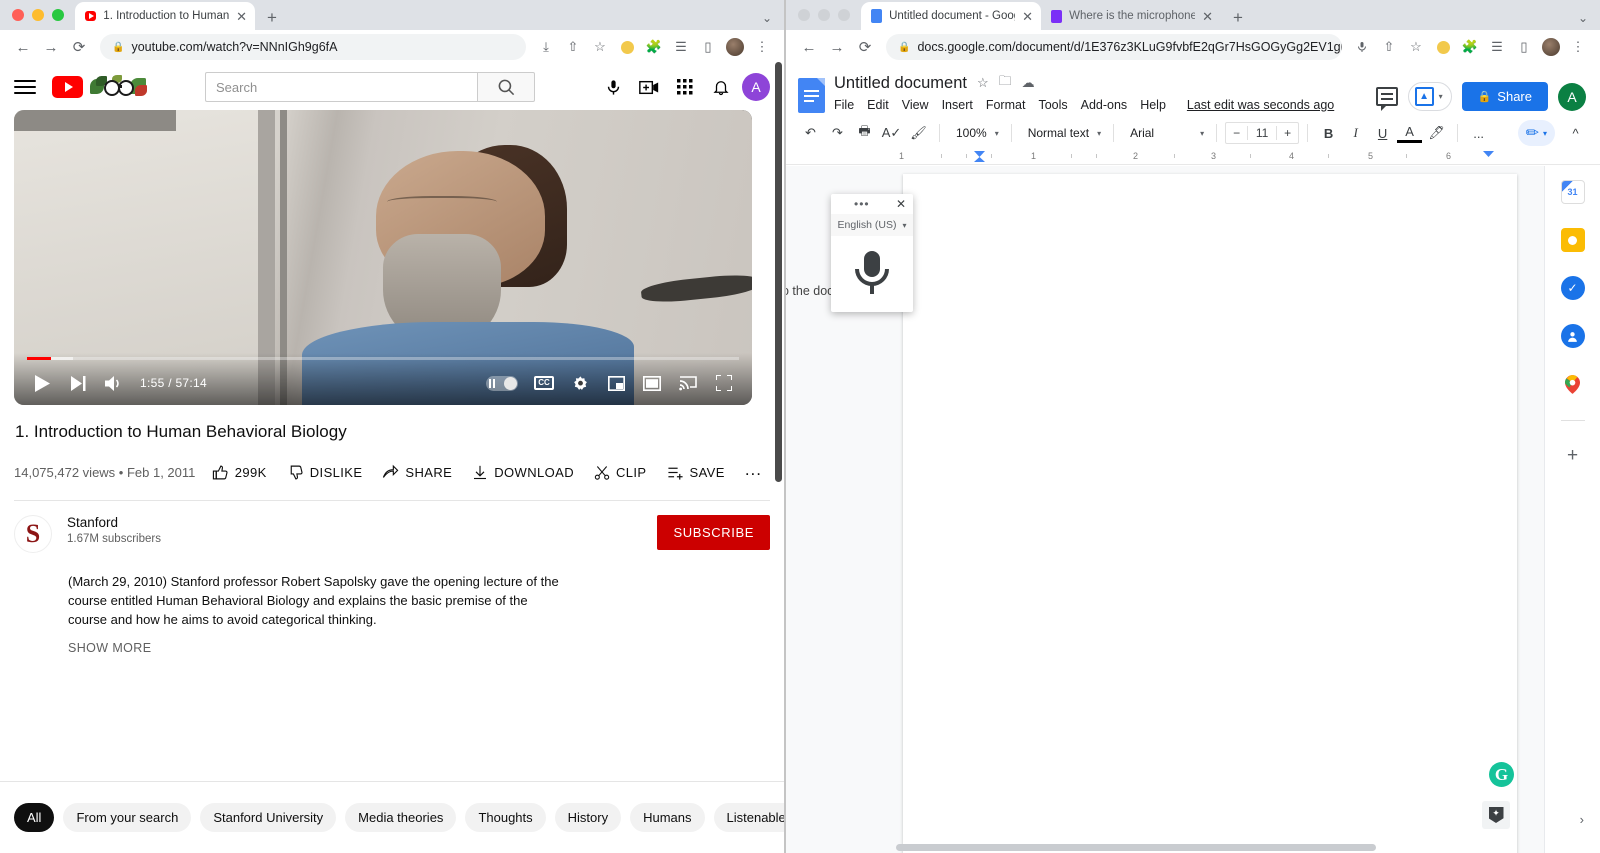 The image size is (1600, 853). What do you see at coordinates (767, 18) in the screenshot?
I see `tab-list-chevron-down-icon: ⌄` at bounding box center [767, 18].